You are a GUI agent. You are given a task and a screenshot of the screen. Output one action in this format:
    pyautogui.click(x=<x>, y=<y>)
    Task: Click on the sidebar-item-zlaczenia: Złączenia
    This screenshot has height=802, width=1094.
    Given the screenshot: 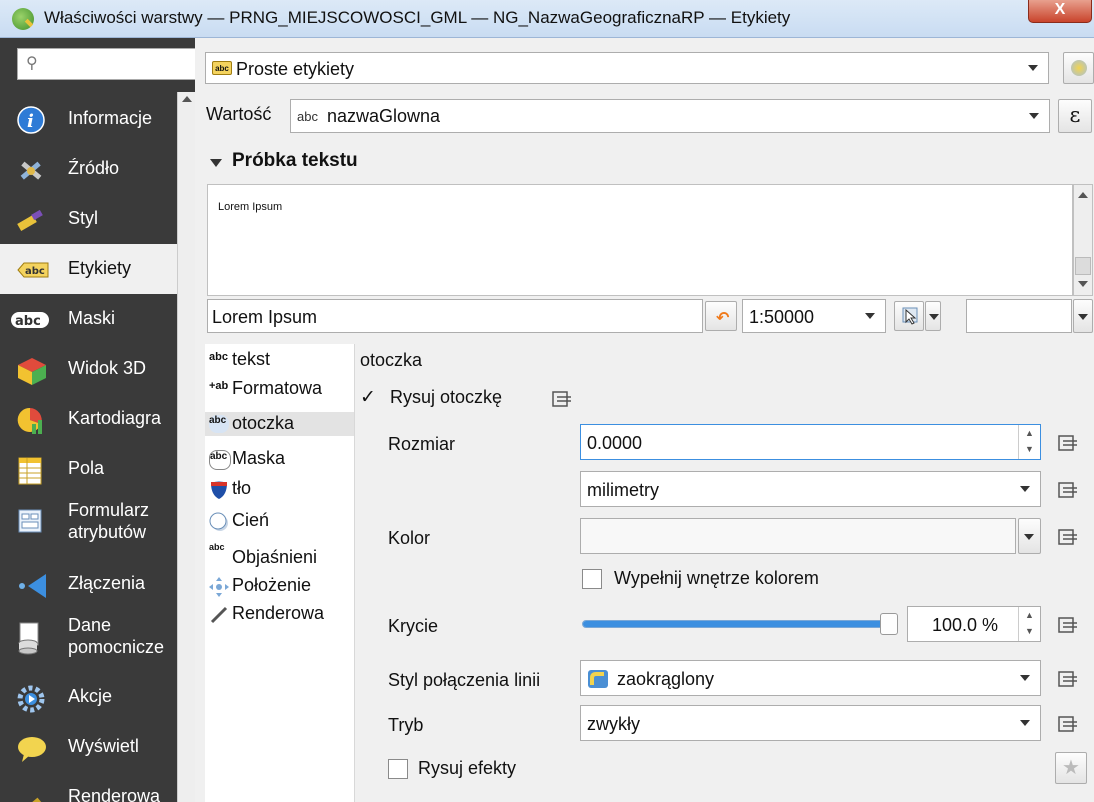 What is the action you would take?
    pyautogui.click(x=89, y=584)
    